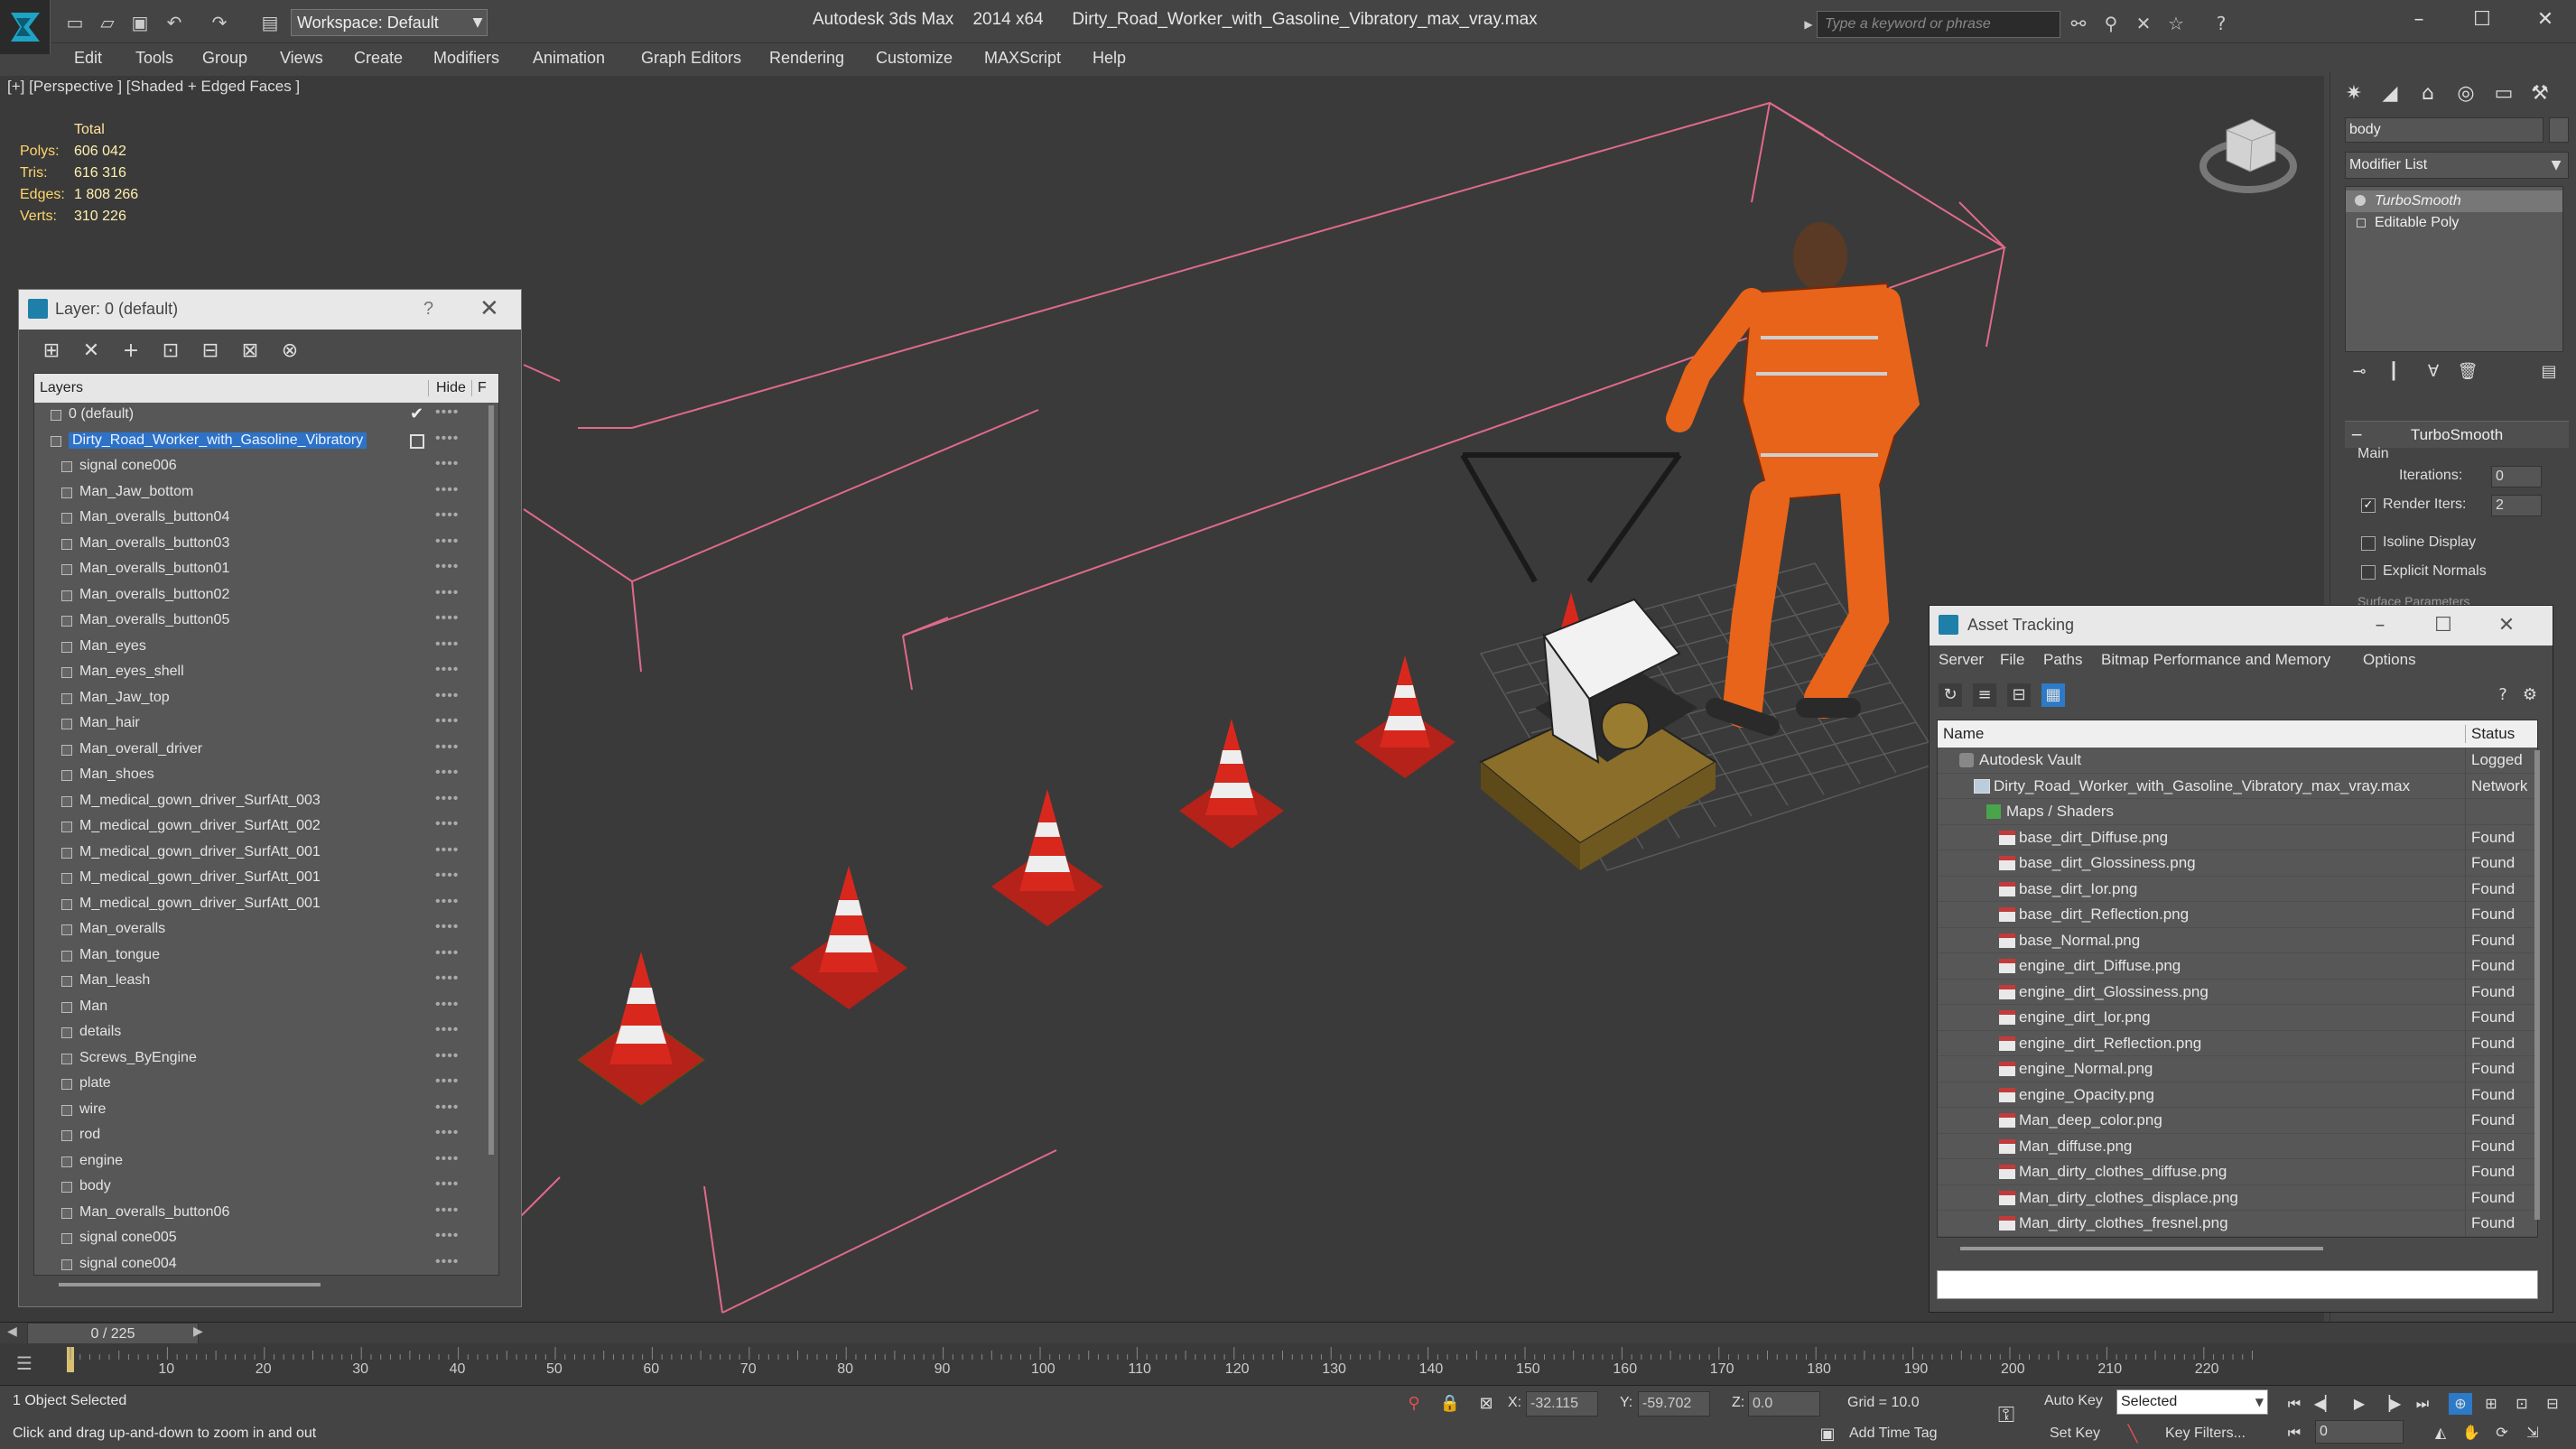  What do you see at coordinates (2460, 1404) in the screenshot?
I see `zoom-icon: ⊕` at bounding box center [2460, 1404].